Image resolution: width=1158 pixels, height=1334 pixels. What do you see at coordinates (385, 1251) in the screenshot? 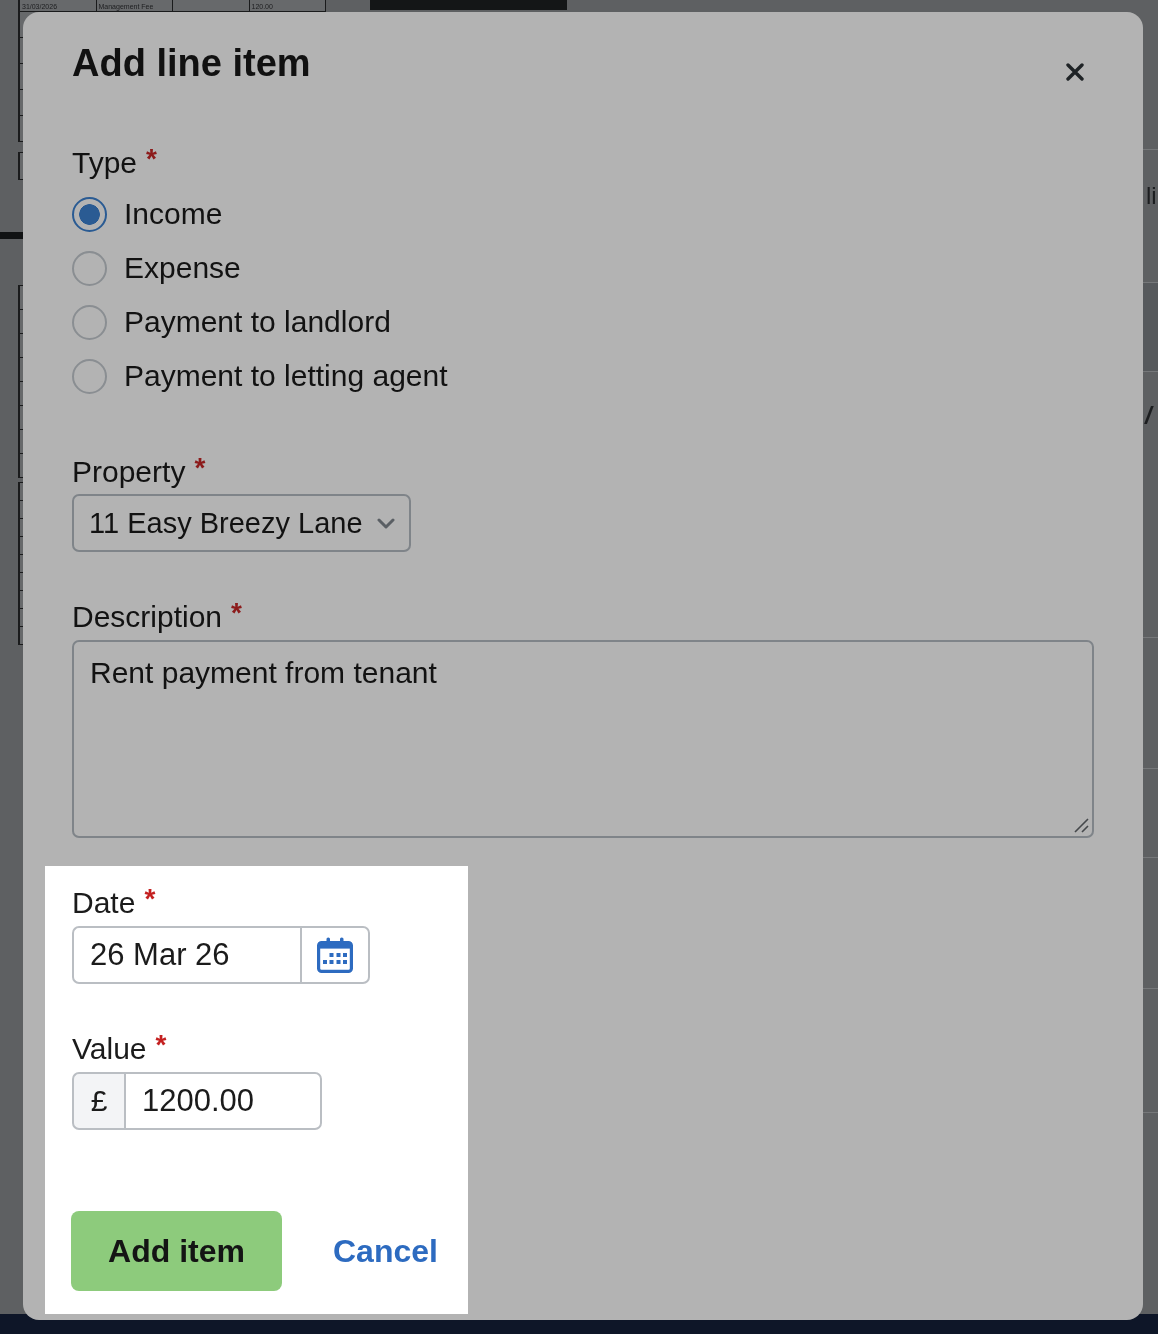
I see `cancel-link: Cancel` at bounding box center [385, 1251].